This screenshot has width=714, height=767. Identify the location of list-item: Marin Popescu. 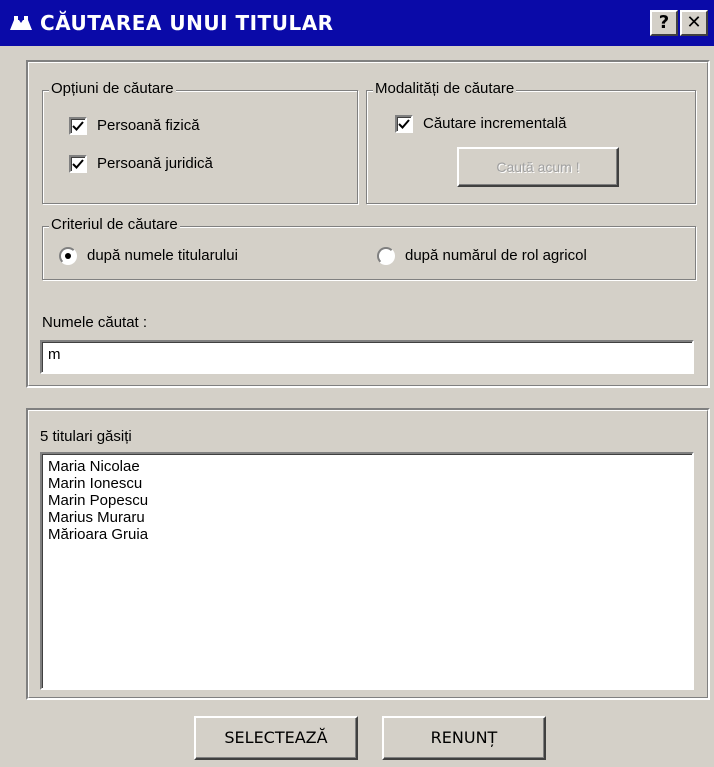
(367, 500).